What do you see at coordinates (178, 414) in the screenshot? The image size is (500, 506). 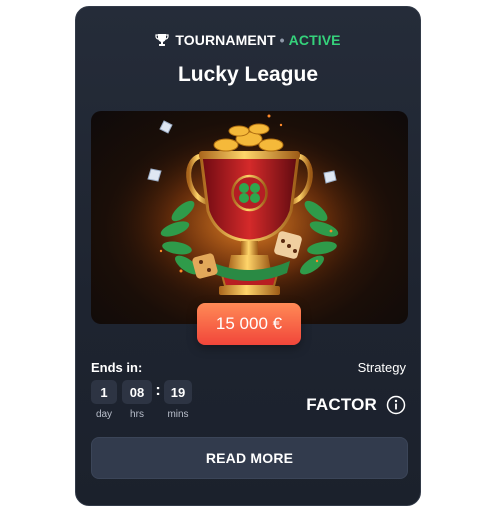 I see `minutes-label: mins` at bounding box center [178, 414].